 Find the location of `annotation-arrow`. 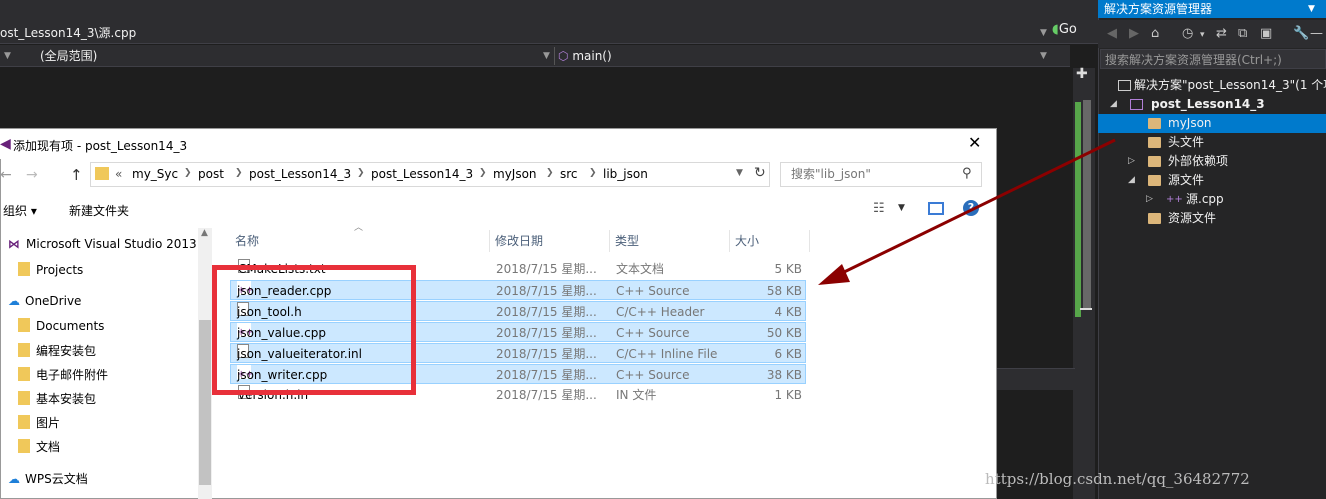

annotation-arrow is located at coordinates (967, 211).